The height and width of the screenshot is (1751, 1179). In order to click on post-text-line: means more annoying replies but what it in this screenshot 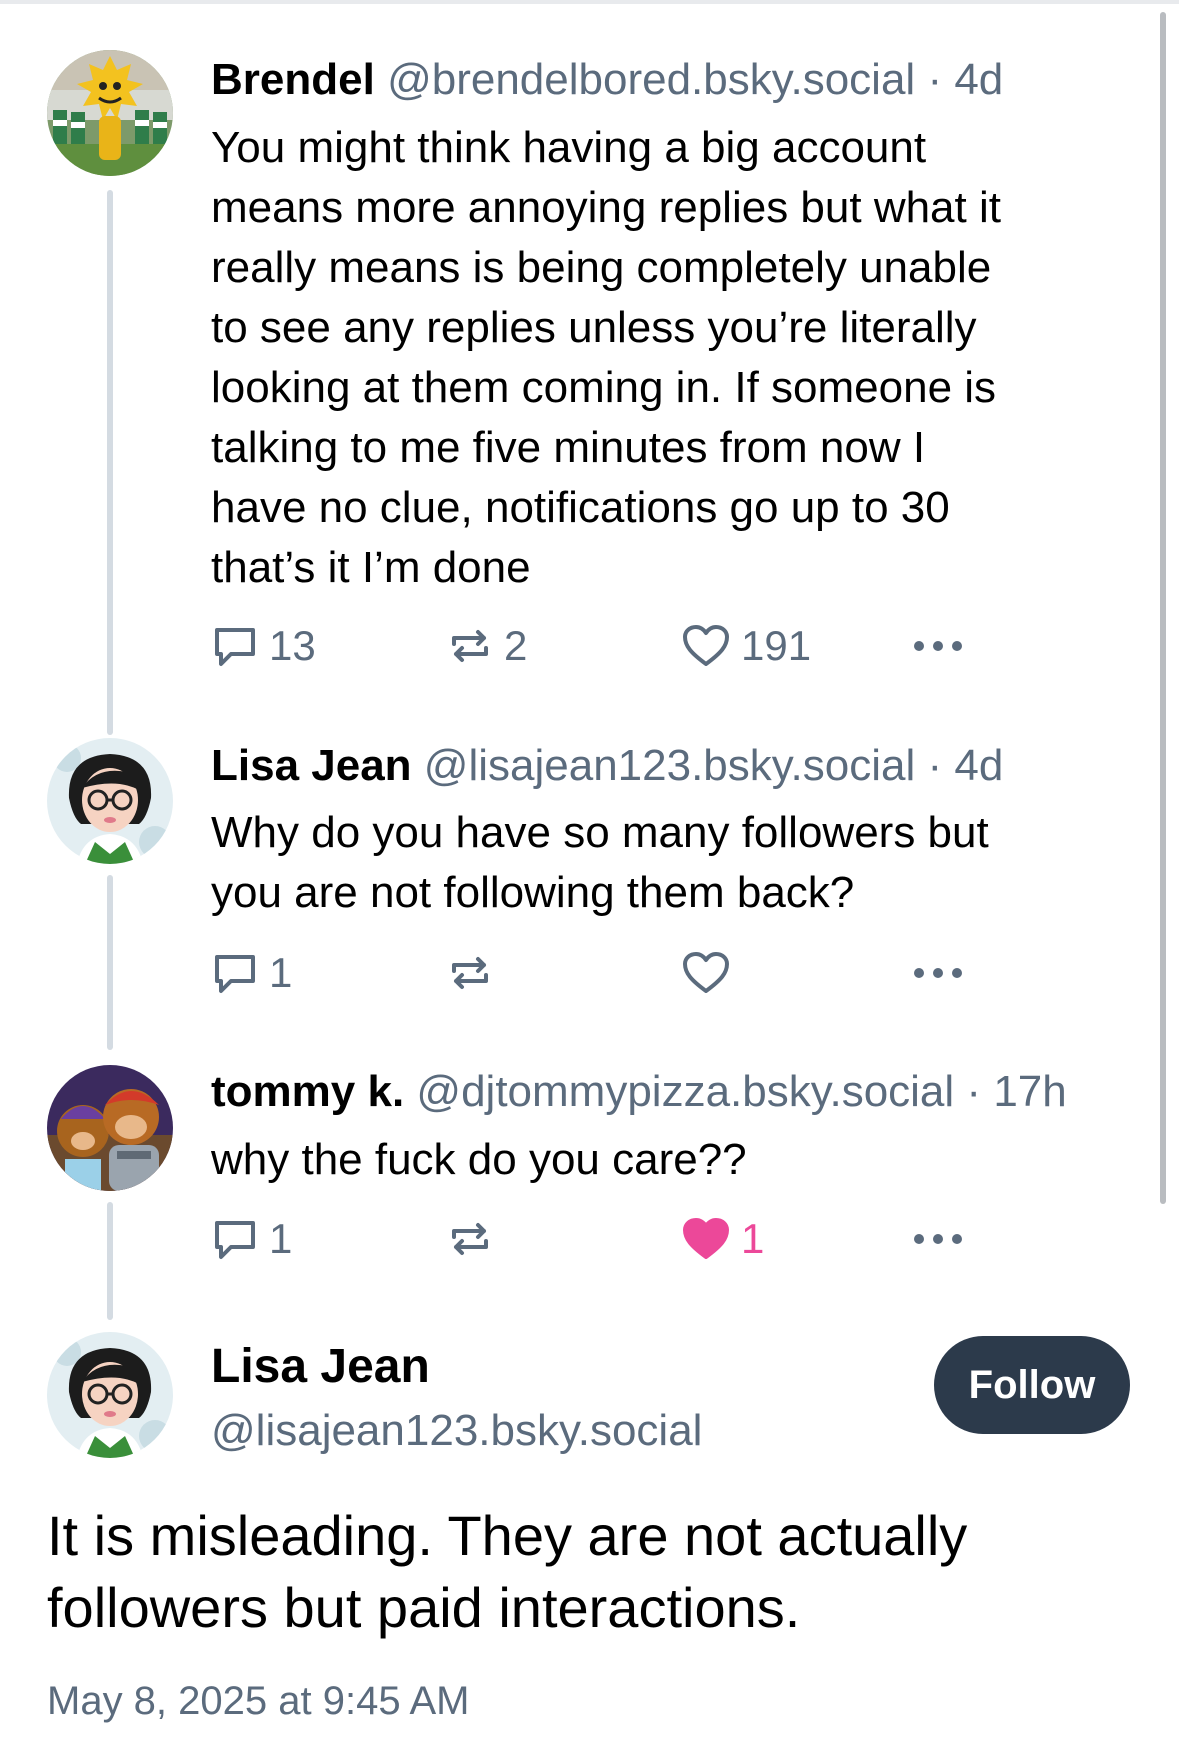, I will do `click(606, 207)`.